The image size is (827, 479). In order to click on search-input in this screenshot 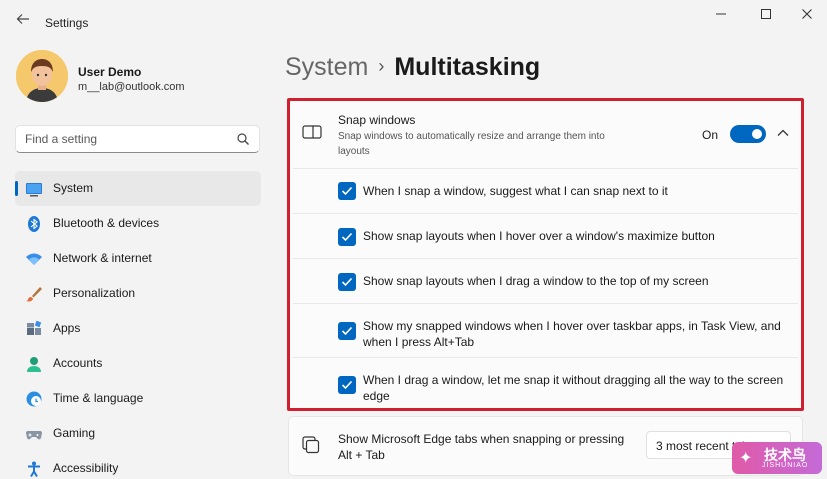, I will do `click(125, 139)`.